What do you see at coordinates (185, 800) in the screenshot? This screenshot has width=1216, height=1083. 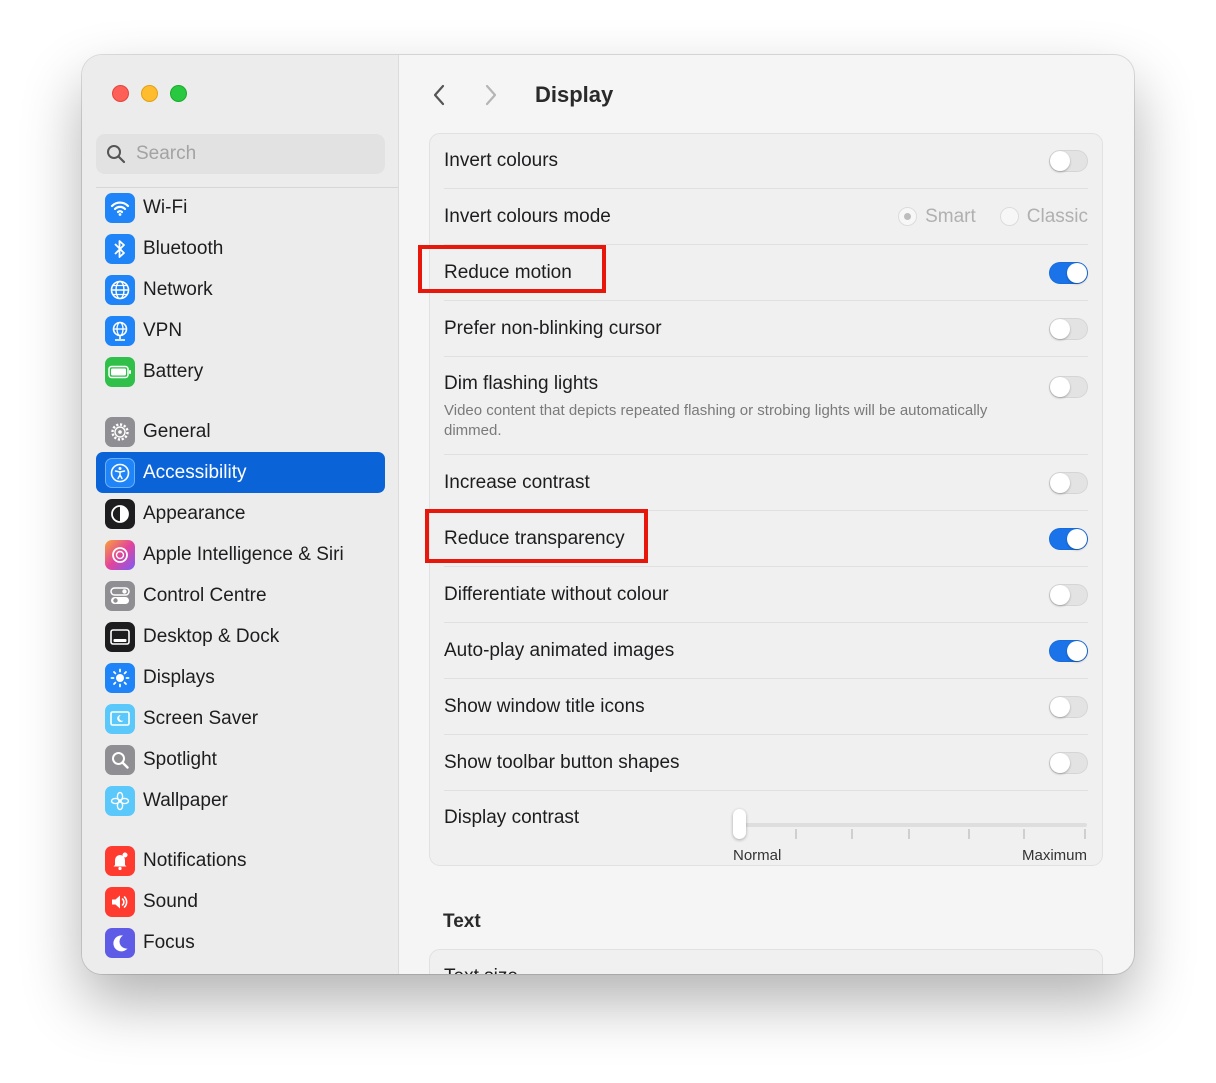 I see `sidebar-item-label: Wallpaper` at bounding box center [185, 800].